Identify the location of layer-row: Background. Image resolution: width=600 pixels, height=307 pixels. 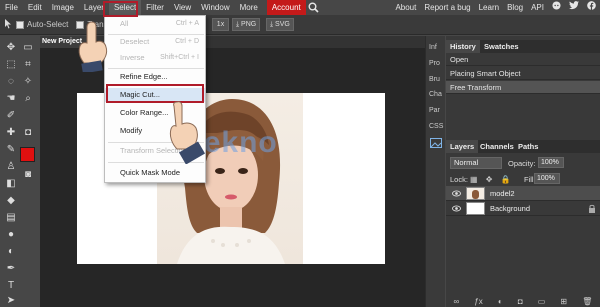
(523, 208).